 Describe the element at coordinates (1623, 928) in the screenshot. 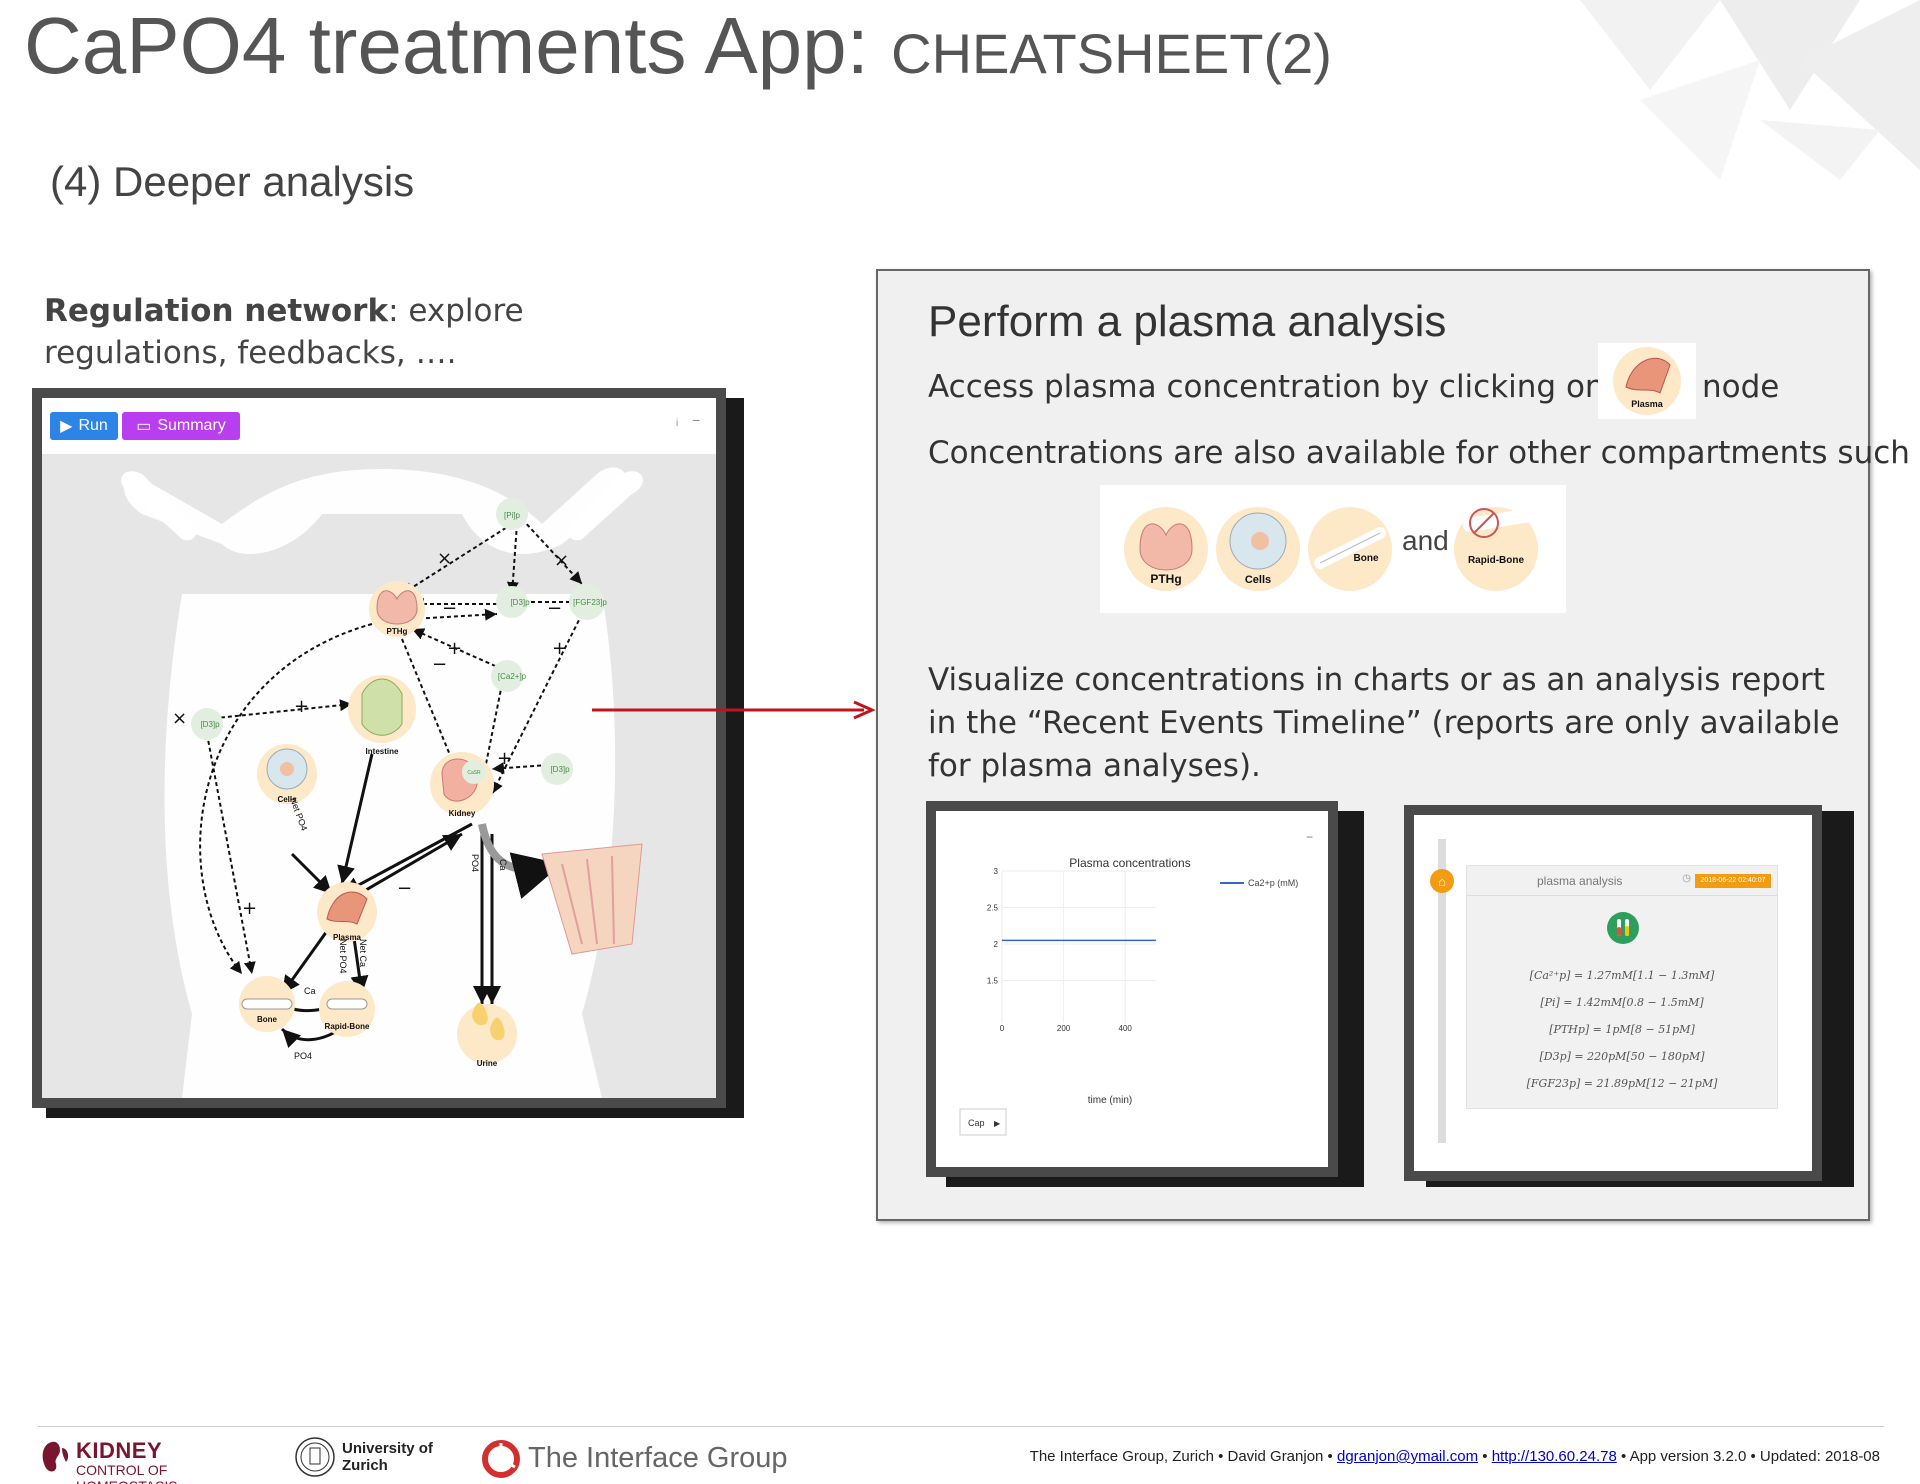

I see `test-tube-icon` at that location.